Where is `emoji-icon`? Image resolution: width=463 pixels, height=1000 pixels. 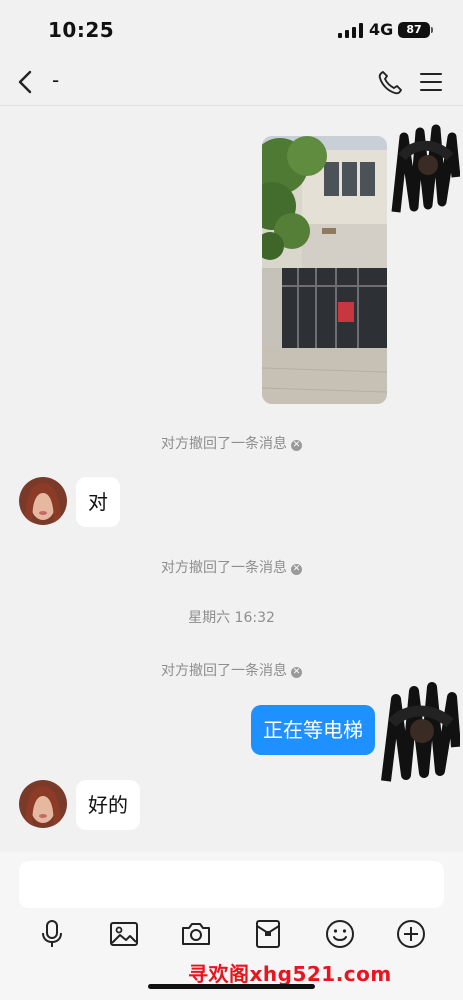 emoji-icon is located at coordinates (340, 934).